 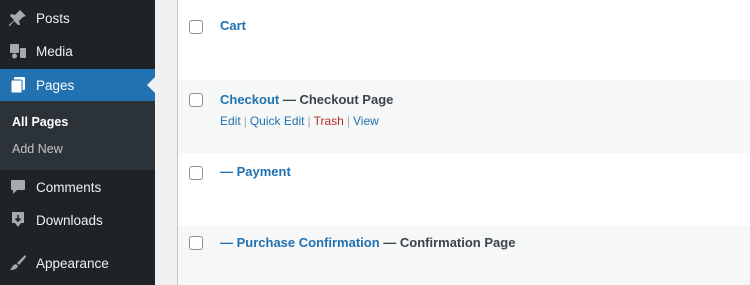 What do you see at coordinates (249, 99) in the screenshot?
I see `page-title-link: Checkout` at bounding box center [249, 99].